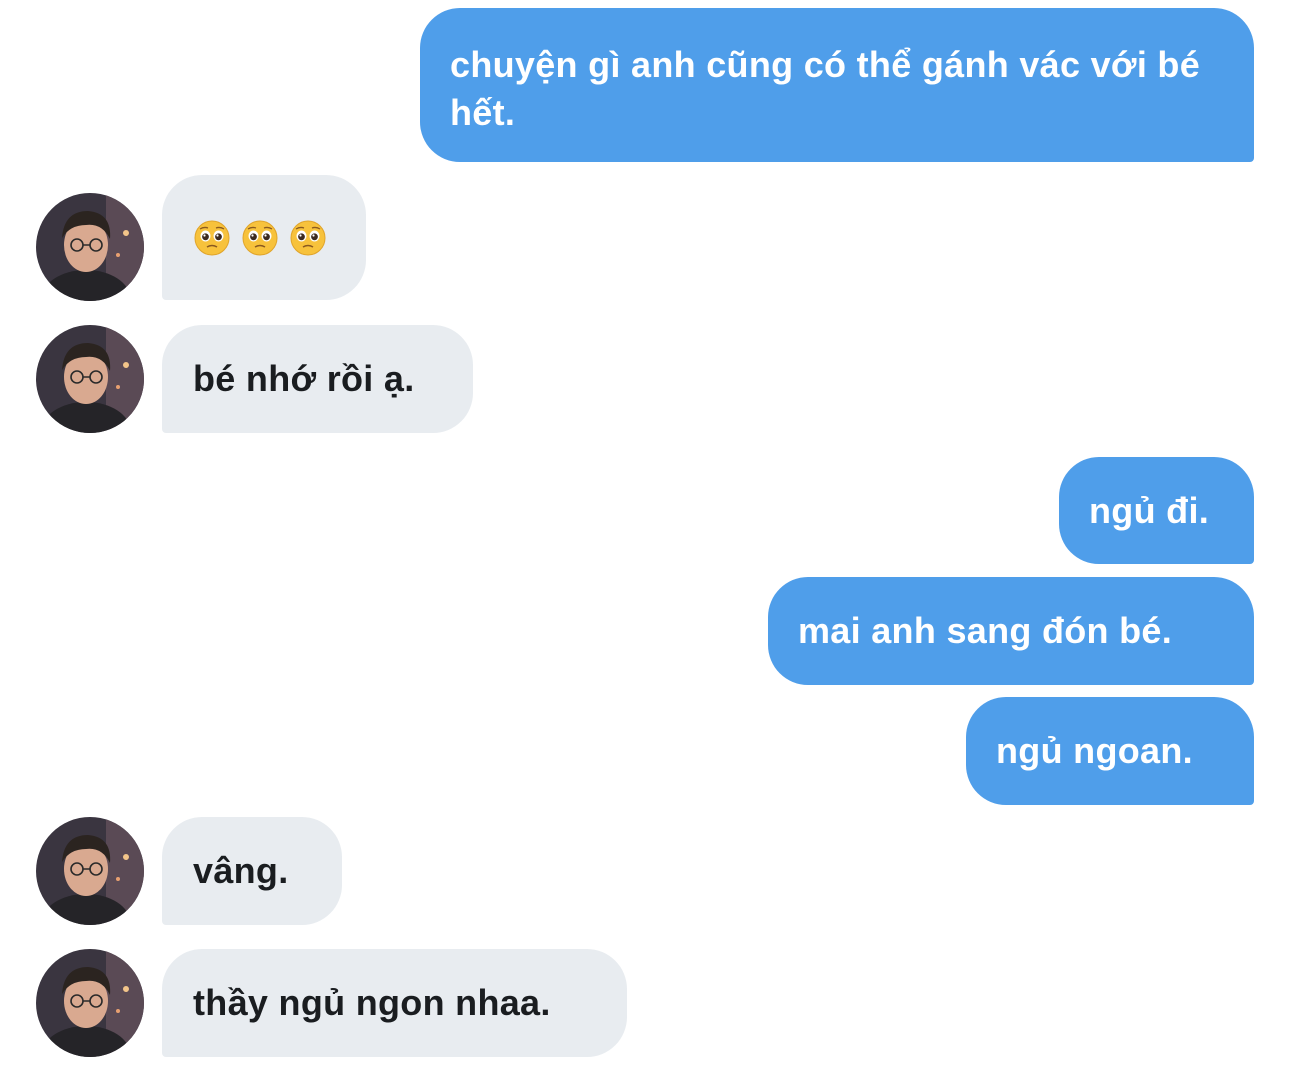 The width and height of the screenshot is (1290, 1076). What do you see at coordinates (241, 870) in the screenshot?
I see `message-text: vâng.` at bounding box center [241, 870].